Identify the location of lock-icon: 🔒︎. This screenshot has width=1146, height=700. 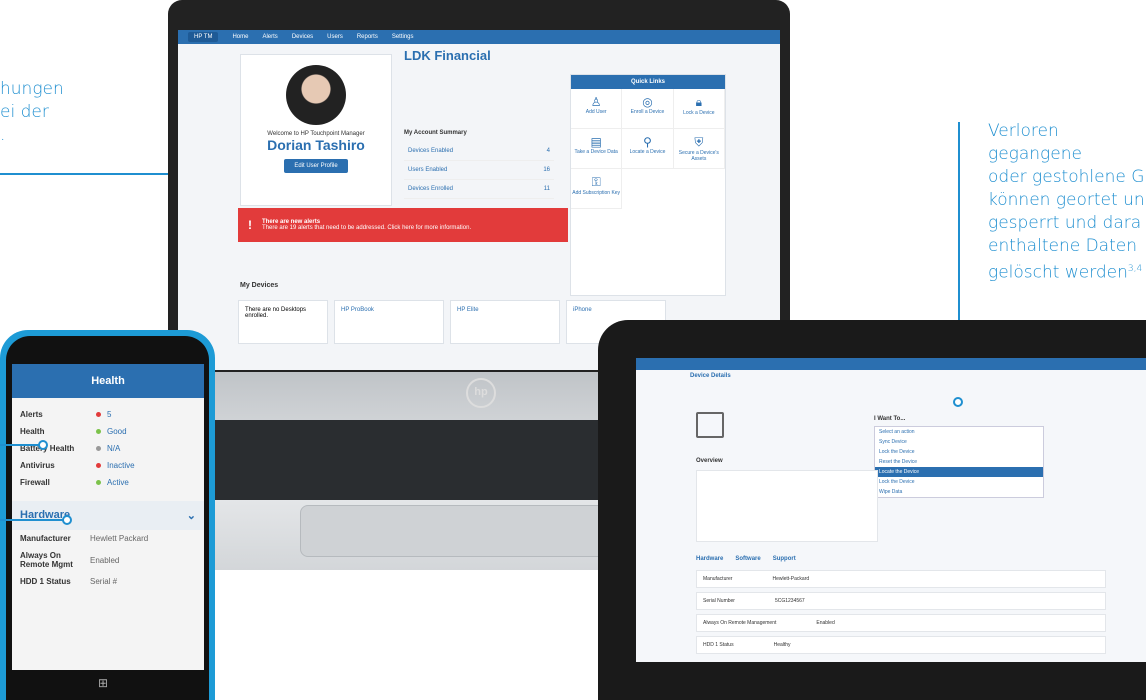
(699, 102).